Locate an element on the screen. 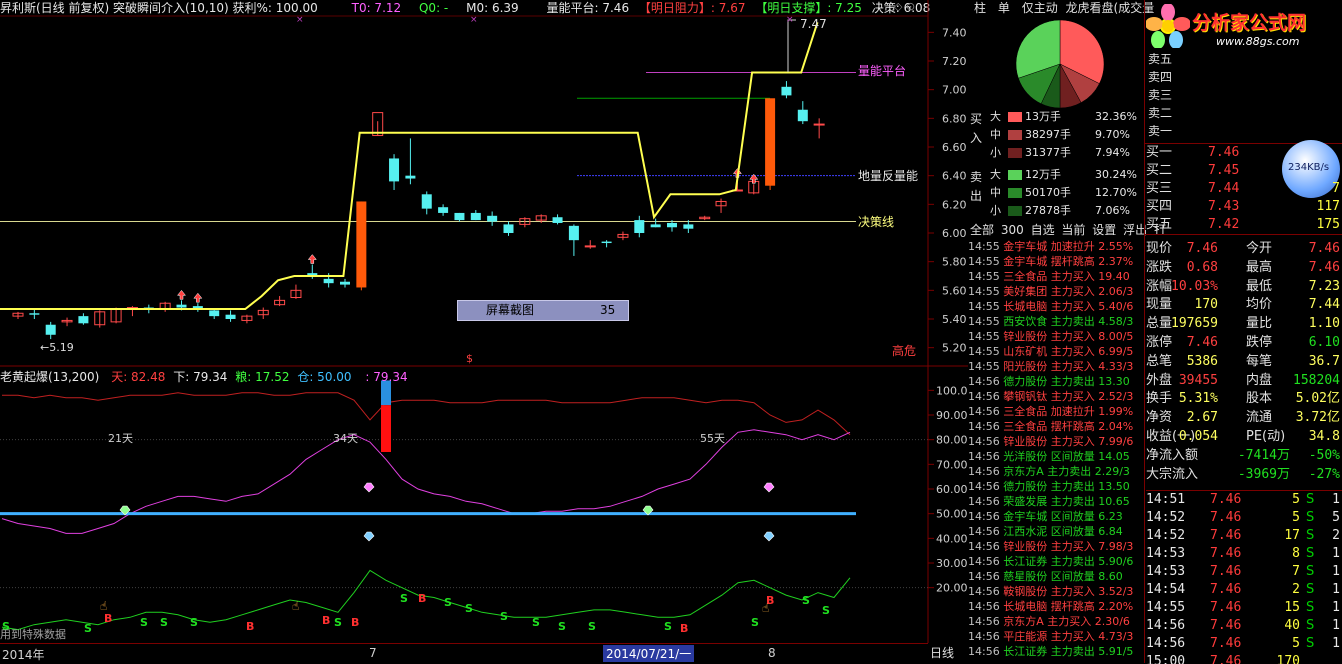 The height and width of the screenshot is (664, 1342). sell4-label: 卖四 is located at coordinates (1160, 77).